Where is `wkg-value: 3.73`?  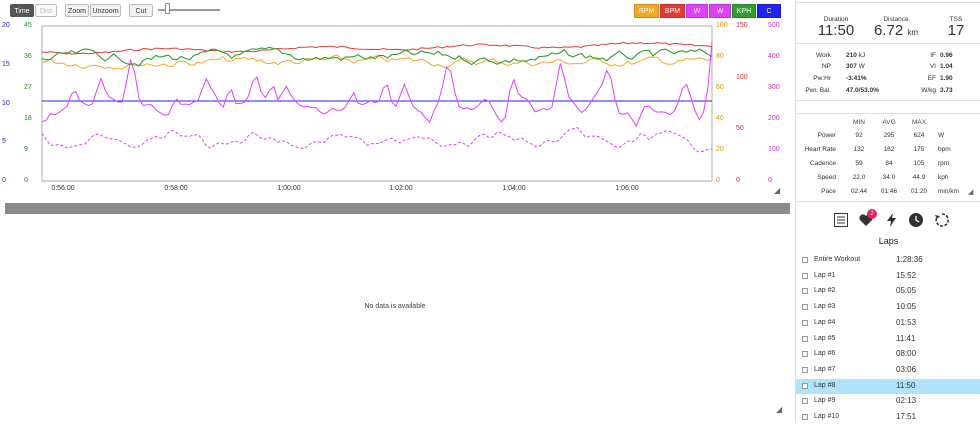
wkg-value: 3.73 is located at coordinates (946, 90).